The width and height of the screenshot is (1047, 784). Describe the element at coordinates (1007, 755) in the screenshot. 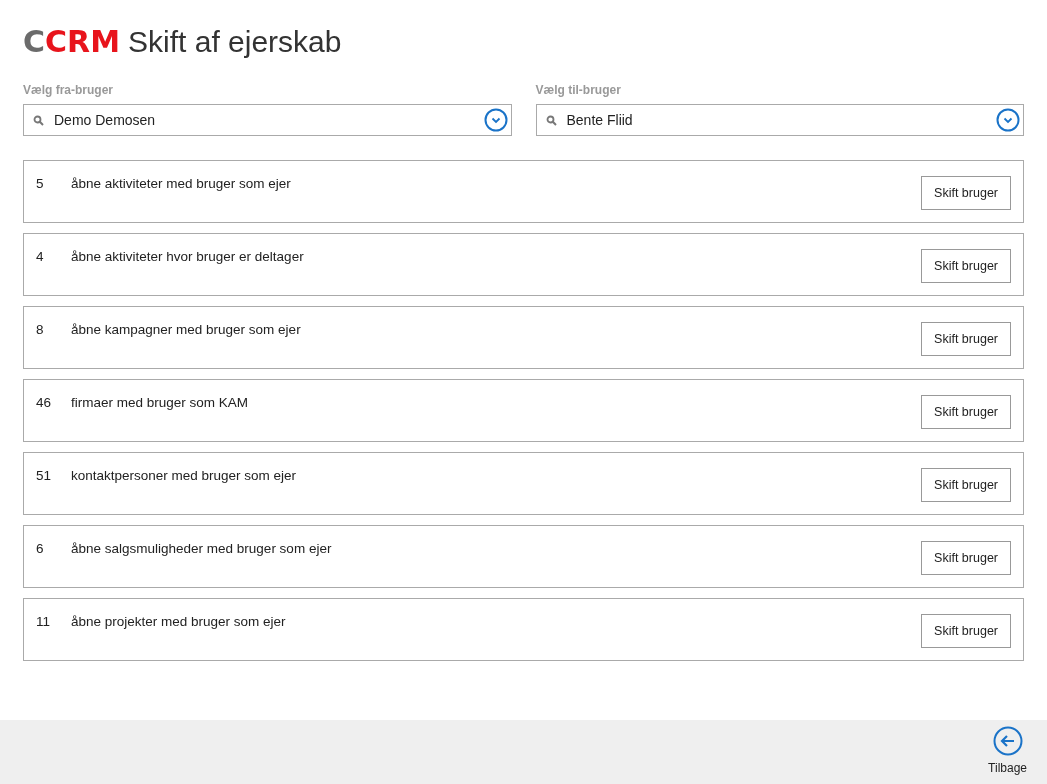

I see `back-button: Tilbage` at that location.